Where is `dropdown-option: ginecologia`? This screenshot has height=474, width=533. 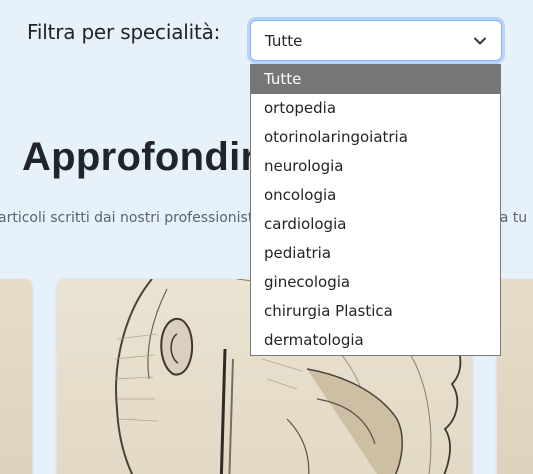
dropdown-option: ginecologia is located at coordinates (375, 282).